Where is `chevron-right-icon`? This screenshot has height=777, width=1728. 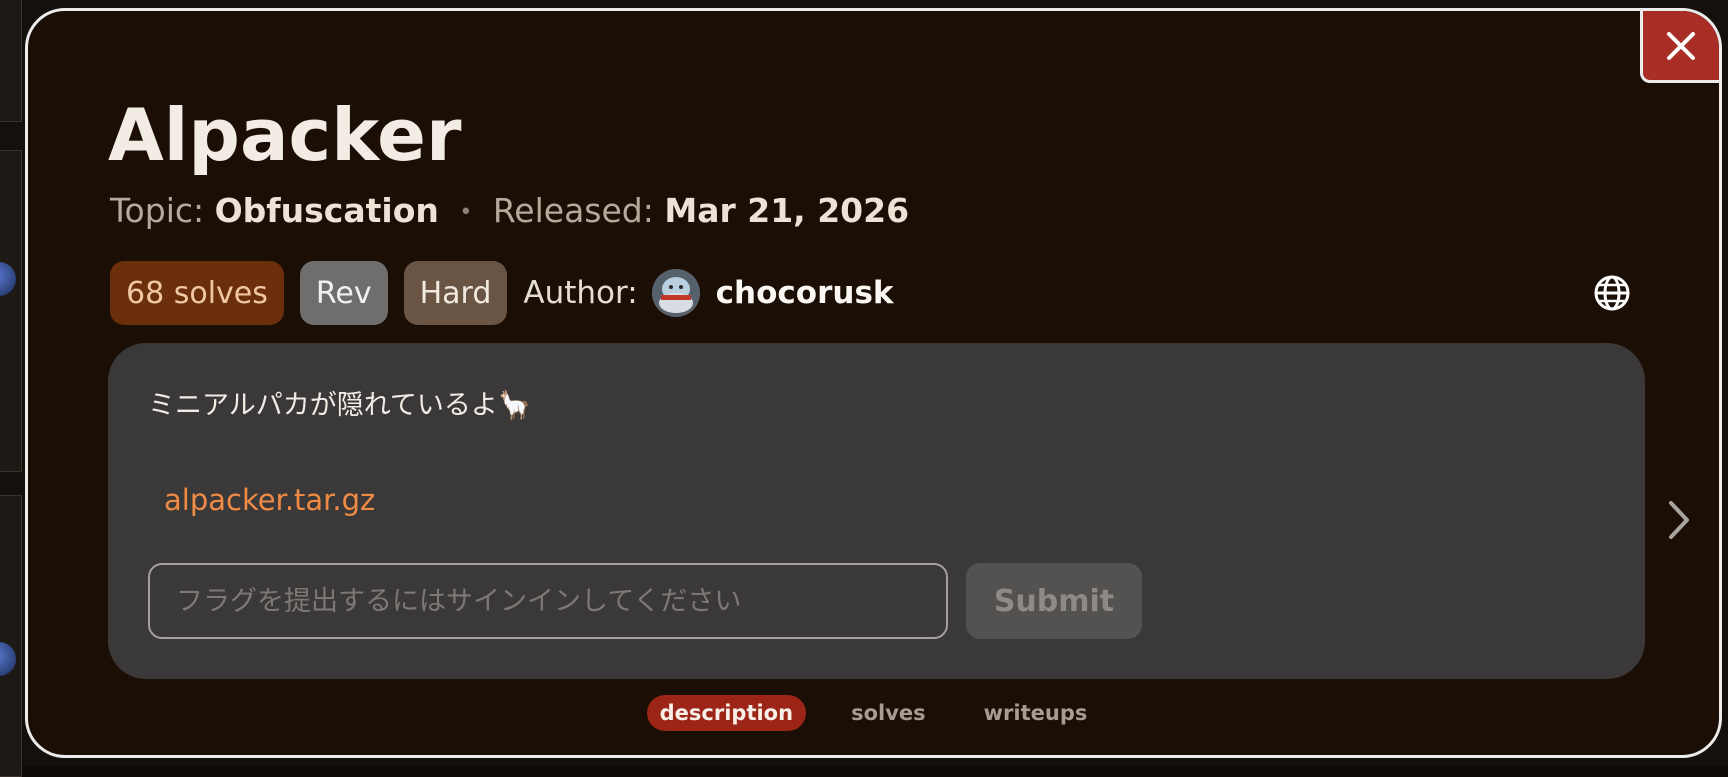
chevron-right-icon is located at coordinates (1679, 520).